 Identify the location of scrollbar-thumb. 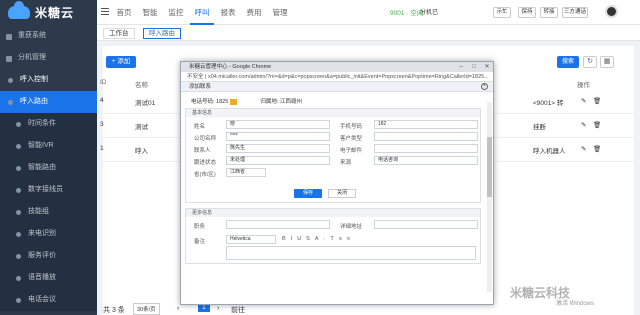
(489, 167).